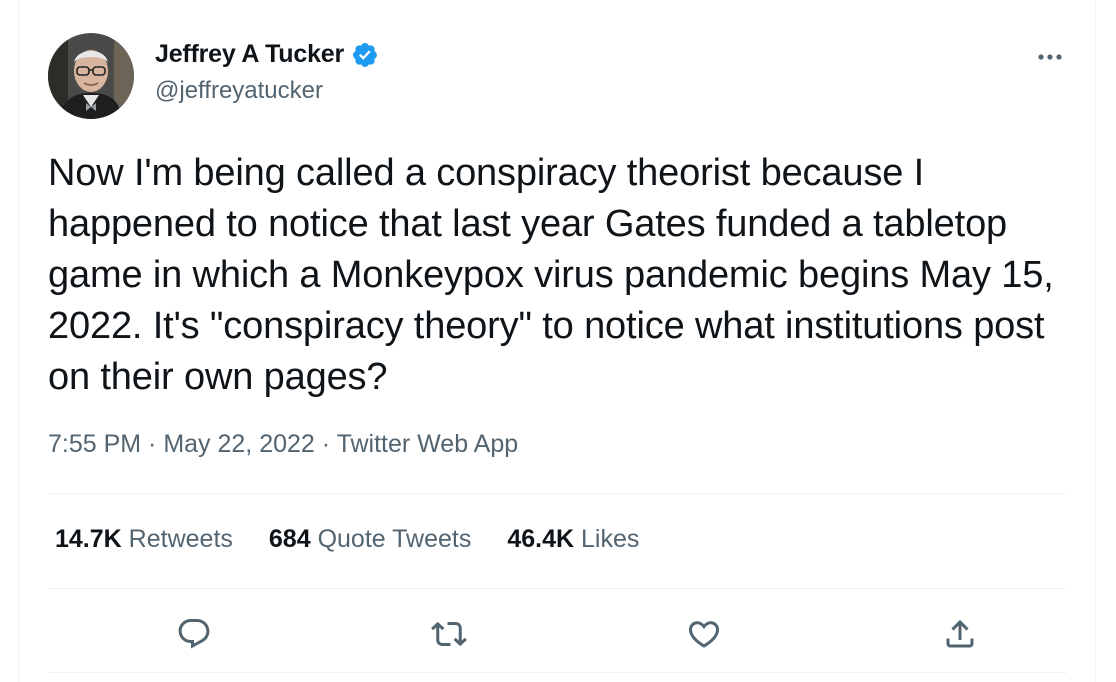 This screenshot has height=682, width=1116. Describe the element at coordinates (1050, 57) in the screenshot. I see `more-options-icon` at that location.